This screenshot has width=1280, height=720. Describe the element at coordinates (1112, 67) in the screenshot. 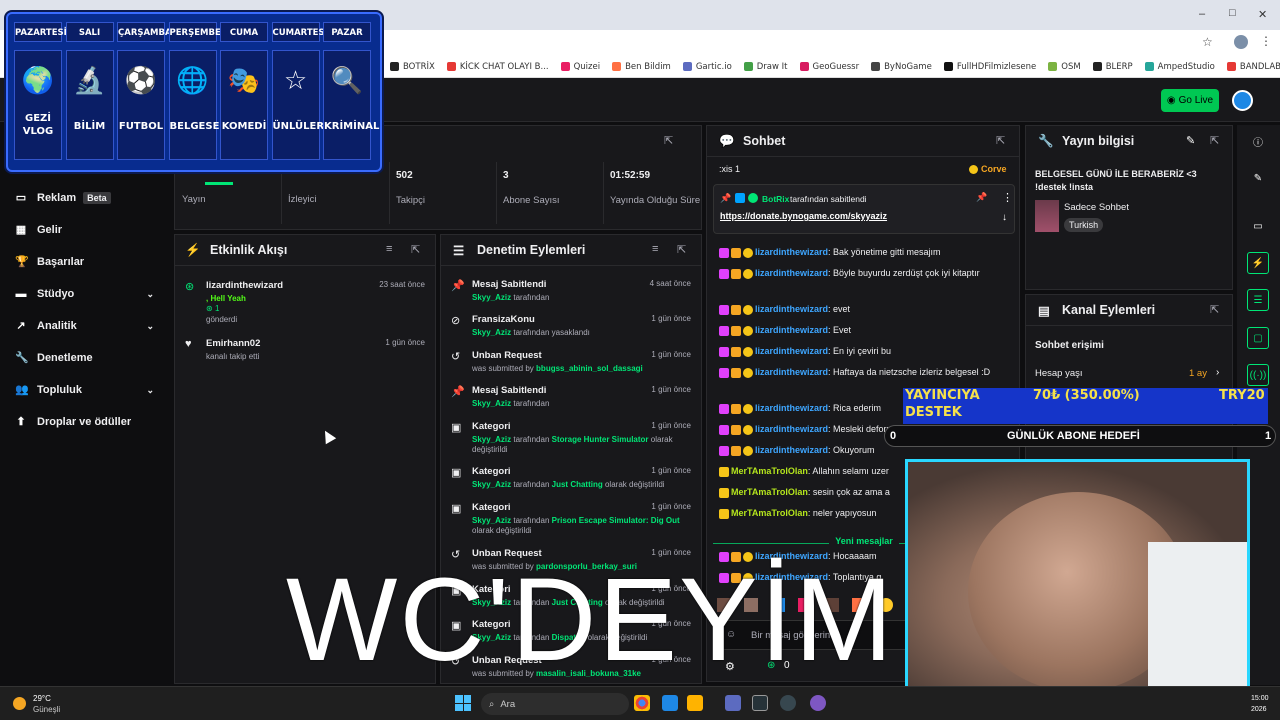

I see `bookmark-item: BLERP` at that location.